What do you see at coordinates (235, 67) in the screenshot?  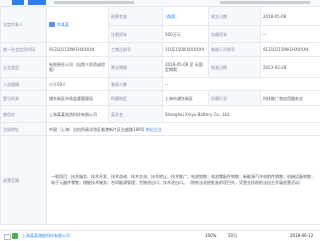 I see `approval-date-label: 核准日期` at bounding box center [235, 67].